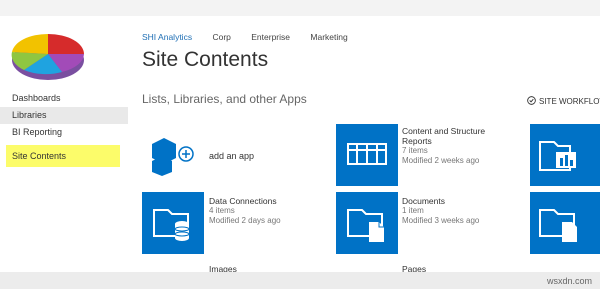 The height and width of the screenshot is (289, 600). What do you see at coordinates (205, 59) in the screenshot?
I see `page-title: Site Contents` at bounding box center [205, 59].